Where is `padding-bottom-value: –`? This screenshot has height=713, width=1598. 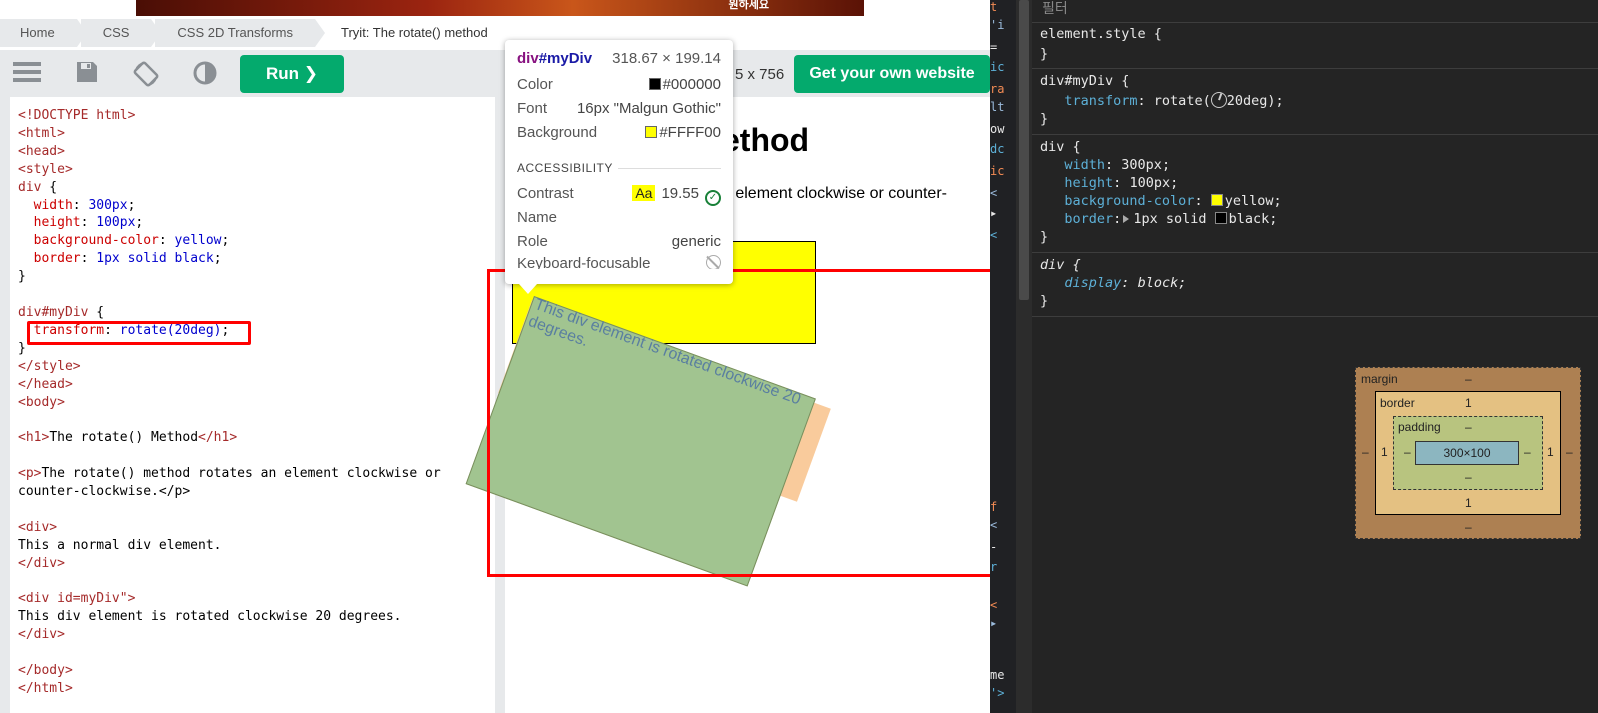
padding-bottom-value: – is located at coordinates (1468, 477).